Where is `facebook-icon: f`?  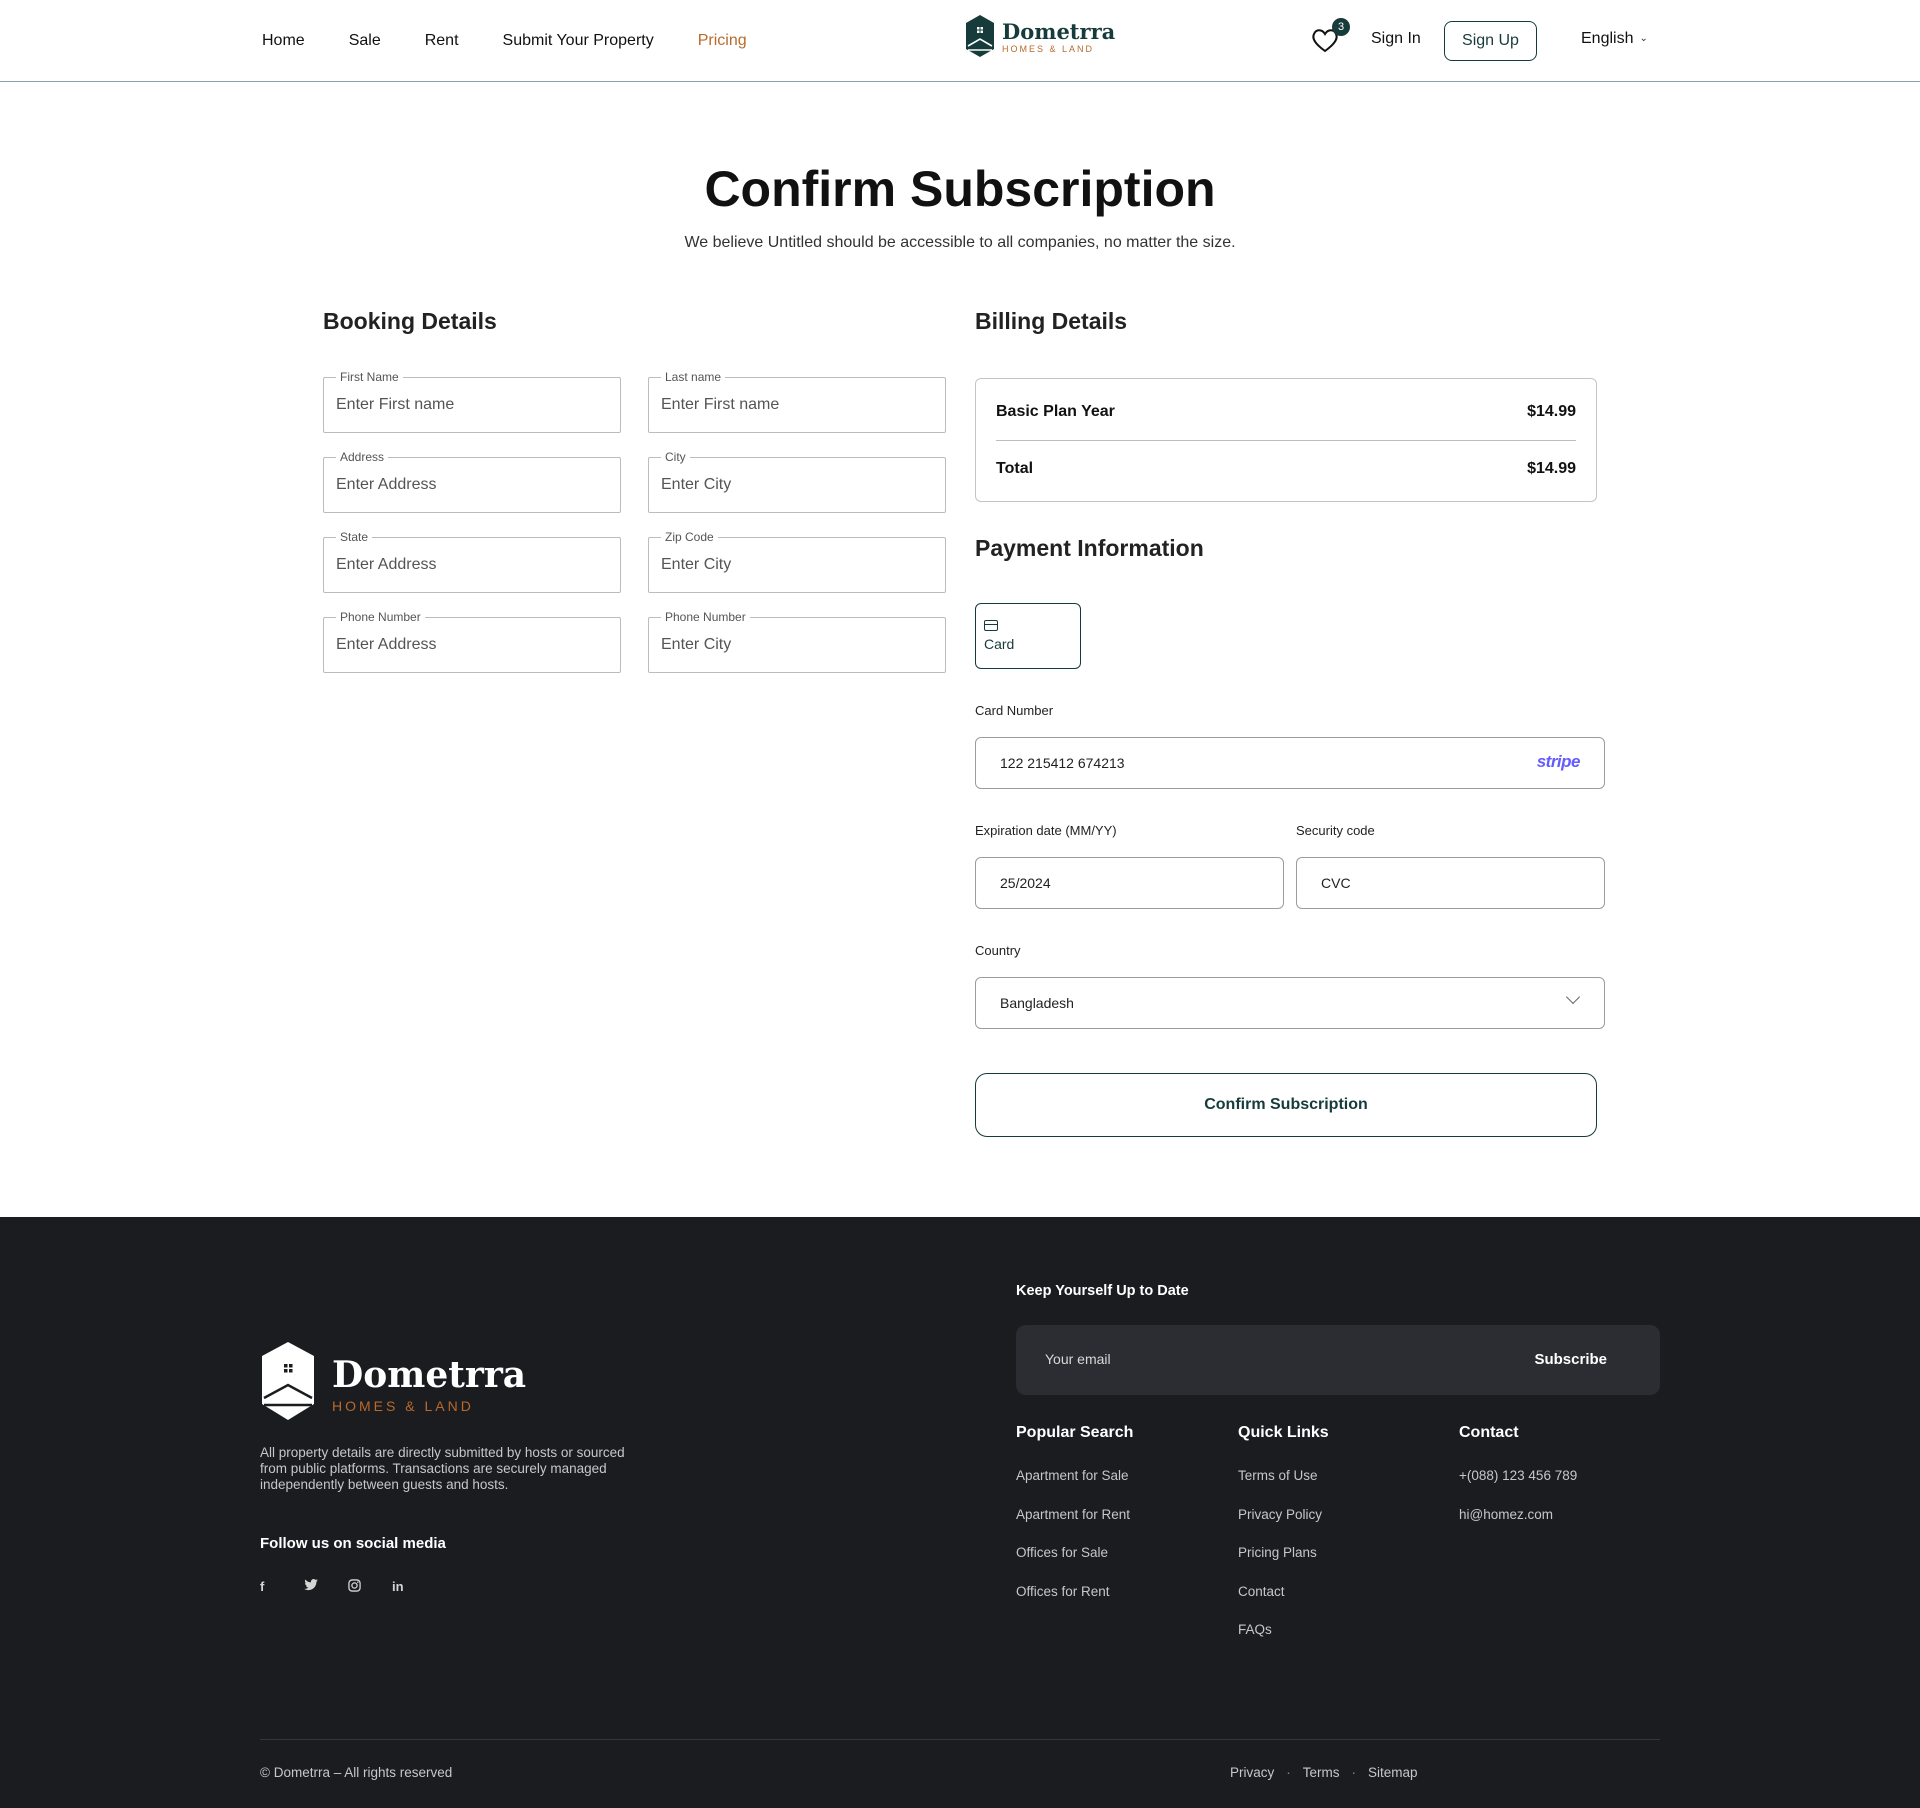 facebook-icon: f is located at coordinates (282, 1587).